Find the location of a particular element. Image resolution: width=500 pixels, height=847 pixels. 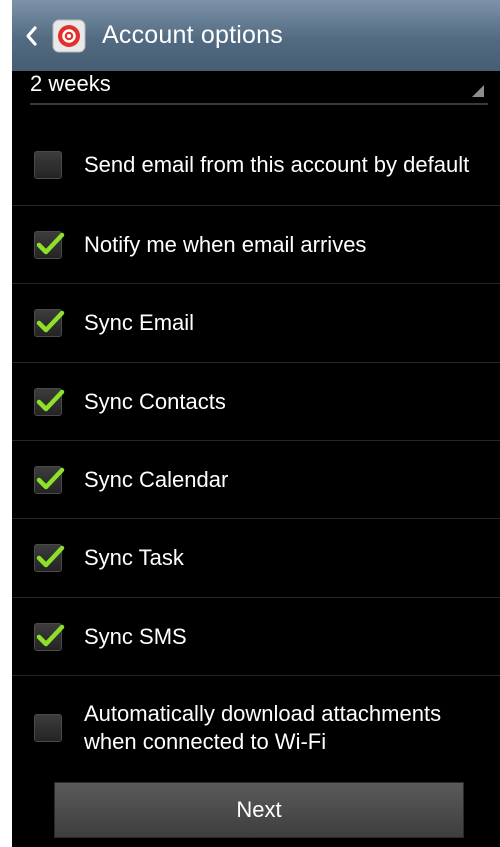

option-label: Send email from this account by default is located at coordinates (277, 164).